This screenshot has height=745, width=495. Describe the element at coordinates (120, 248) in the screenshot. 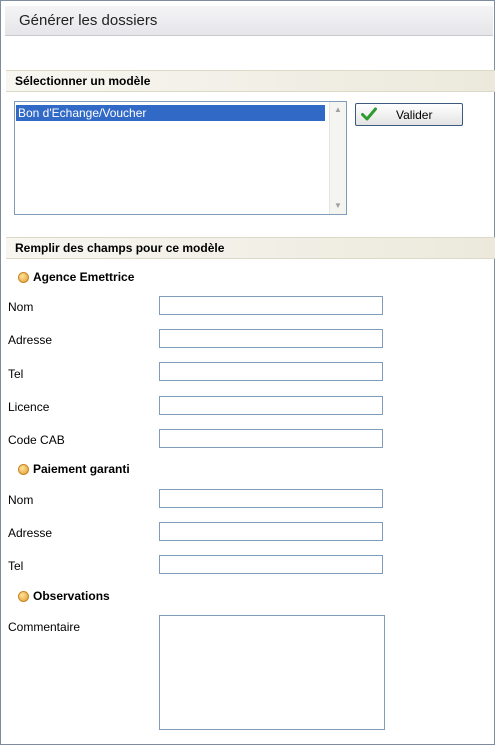

I see `fields-section-title: Remplir des champs pour ce modèle` at that location.